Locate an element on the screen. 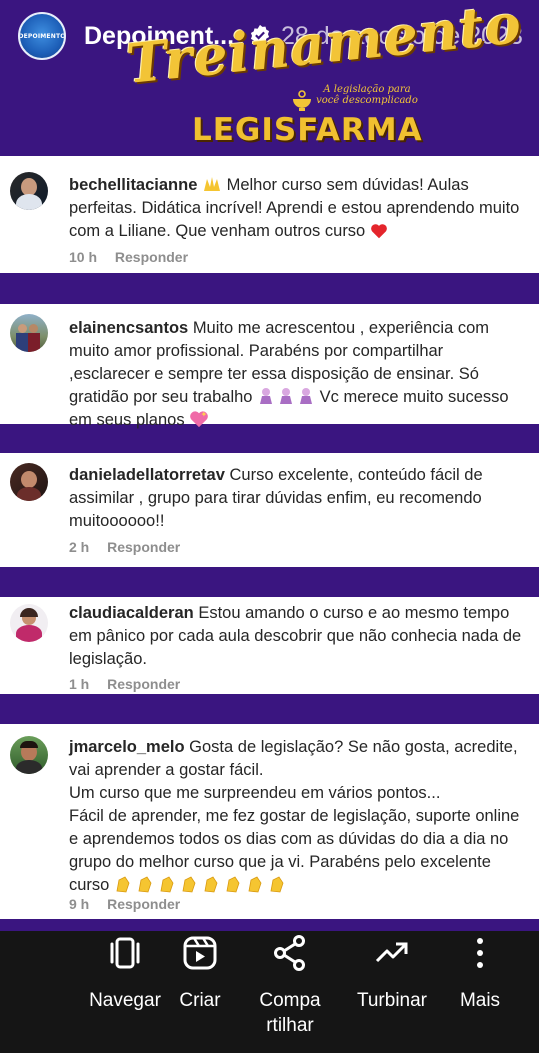  clapping-hands-icon is located at coordinates (200, 884).